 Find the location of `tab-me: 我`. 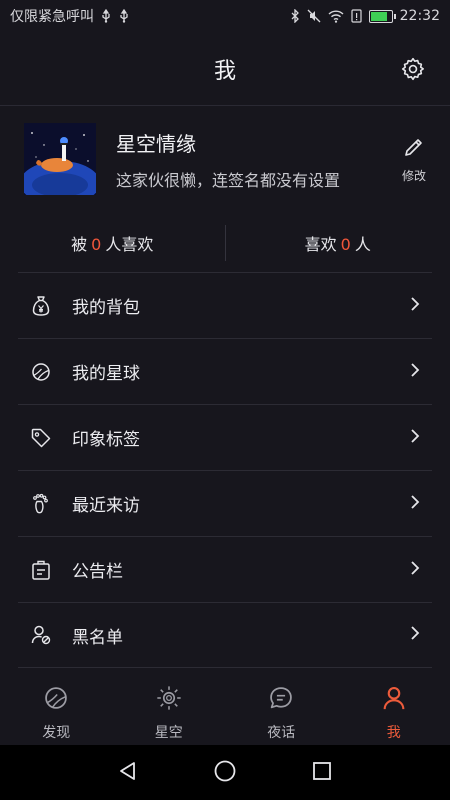

tab-me: 我 is located at coordinates (394, 710).